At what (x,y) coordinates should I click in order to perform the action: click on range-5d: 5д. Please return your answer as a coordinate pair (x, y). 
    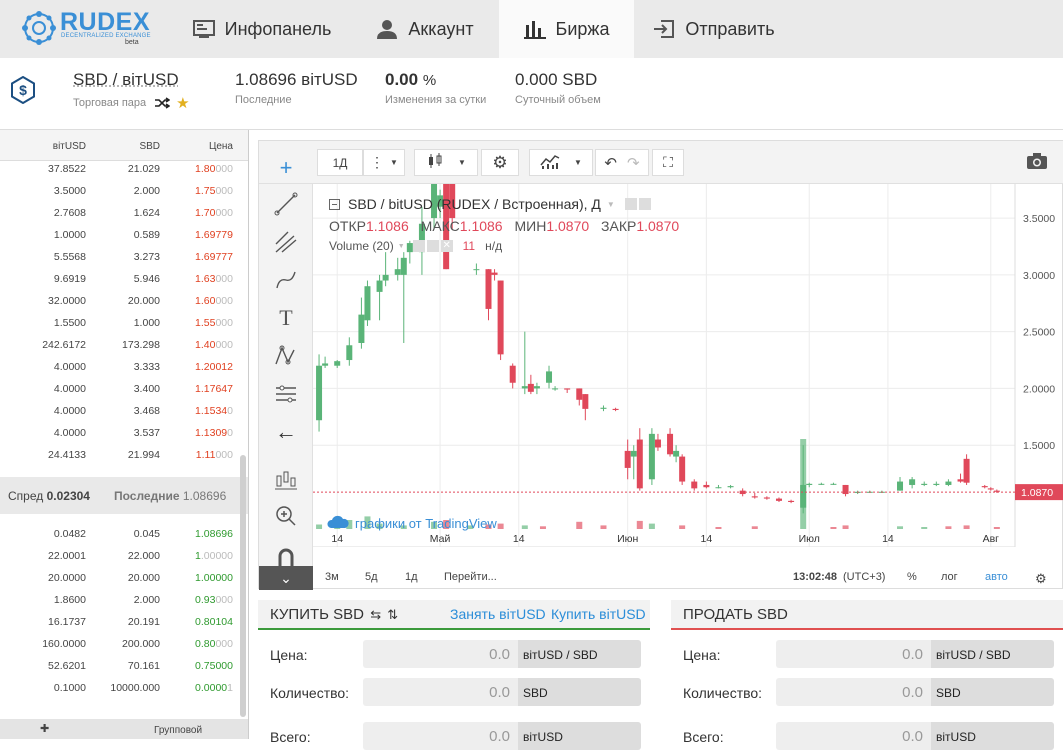
    Looking at the image, I should click on (371, 577).